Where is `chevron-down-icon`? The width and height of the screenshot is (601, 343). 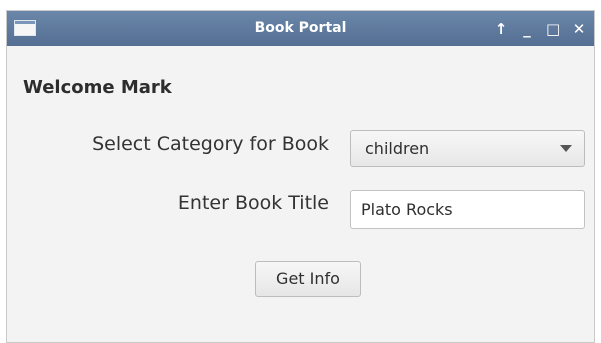 chevron-down-icon is located at coordinates (566, 148).